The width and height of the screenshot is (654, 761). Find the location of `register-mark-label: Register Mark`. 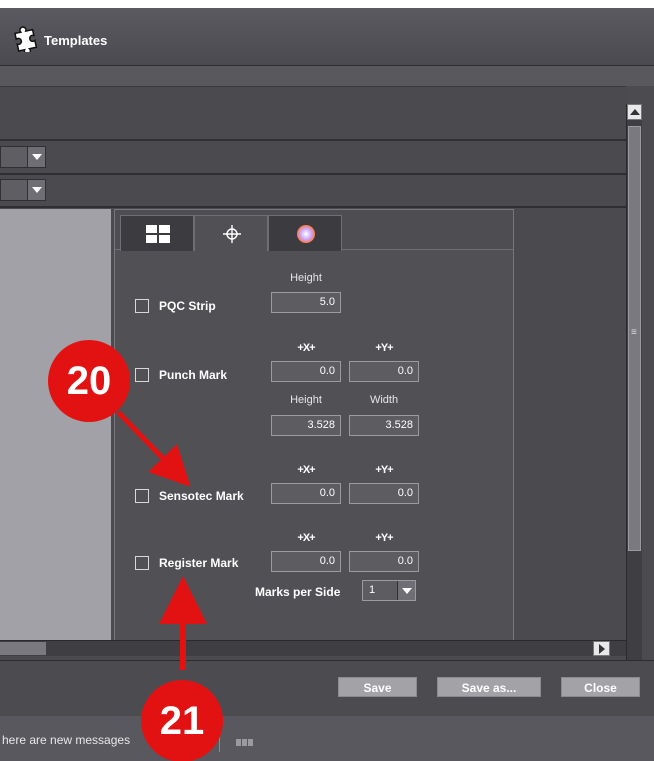

register-mark-label: Register Mark is located at coordinates (199, 563).